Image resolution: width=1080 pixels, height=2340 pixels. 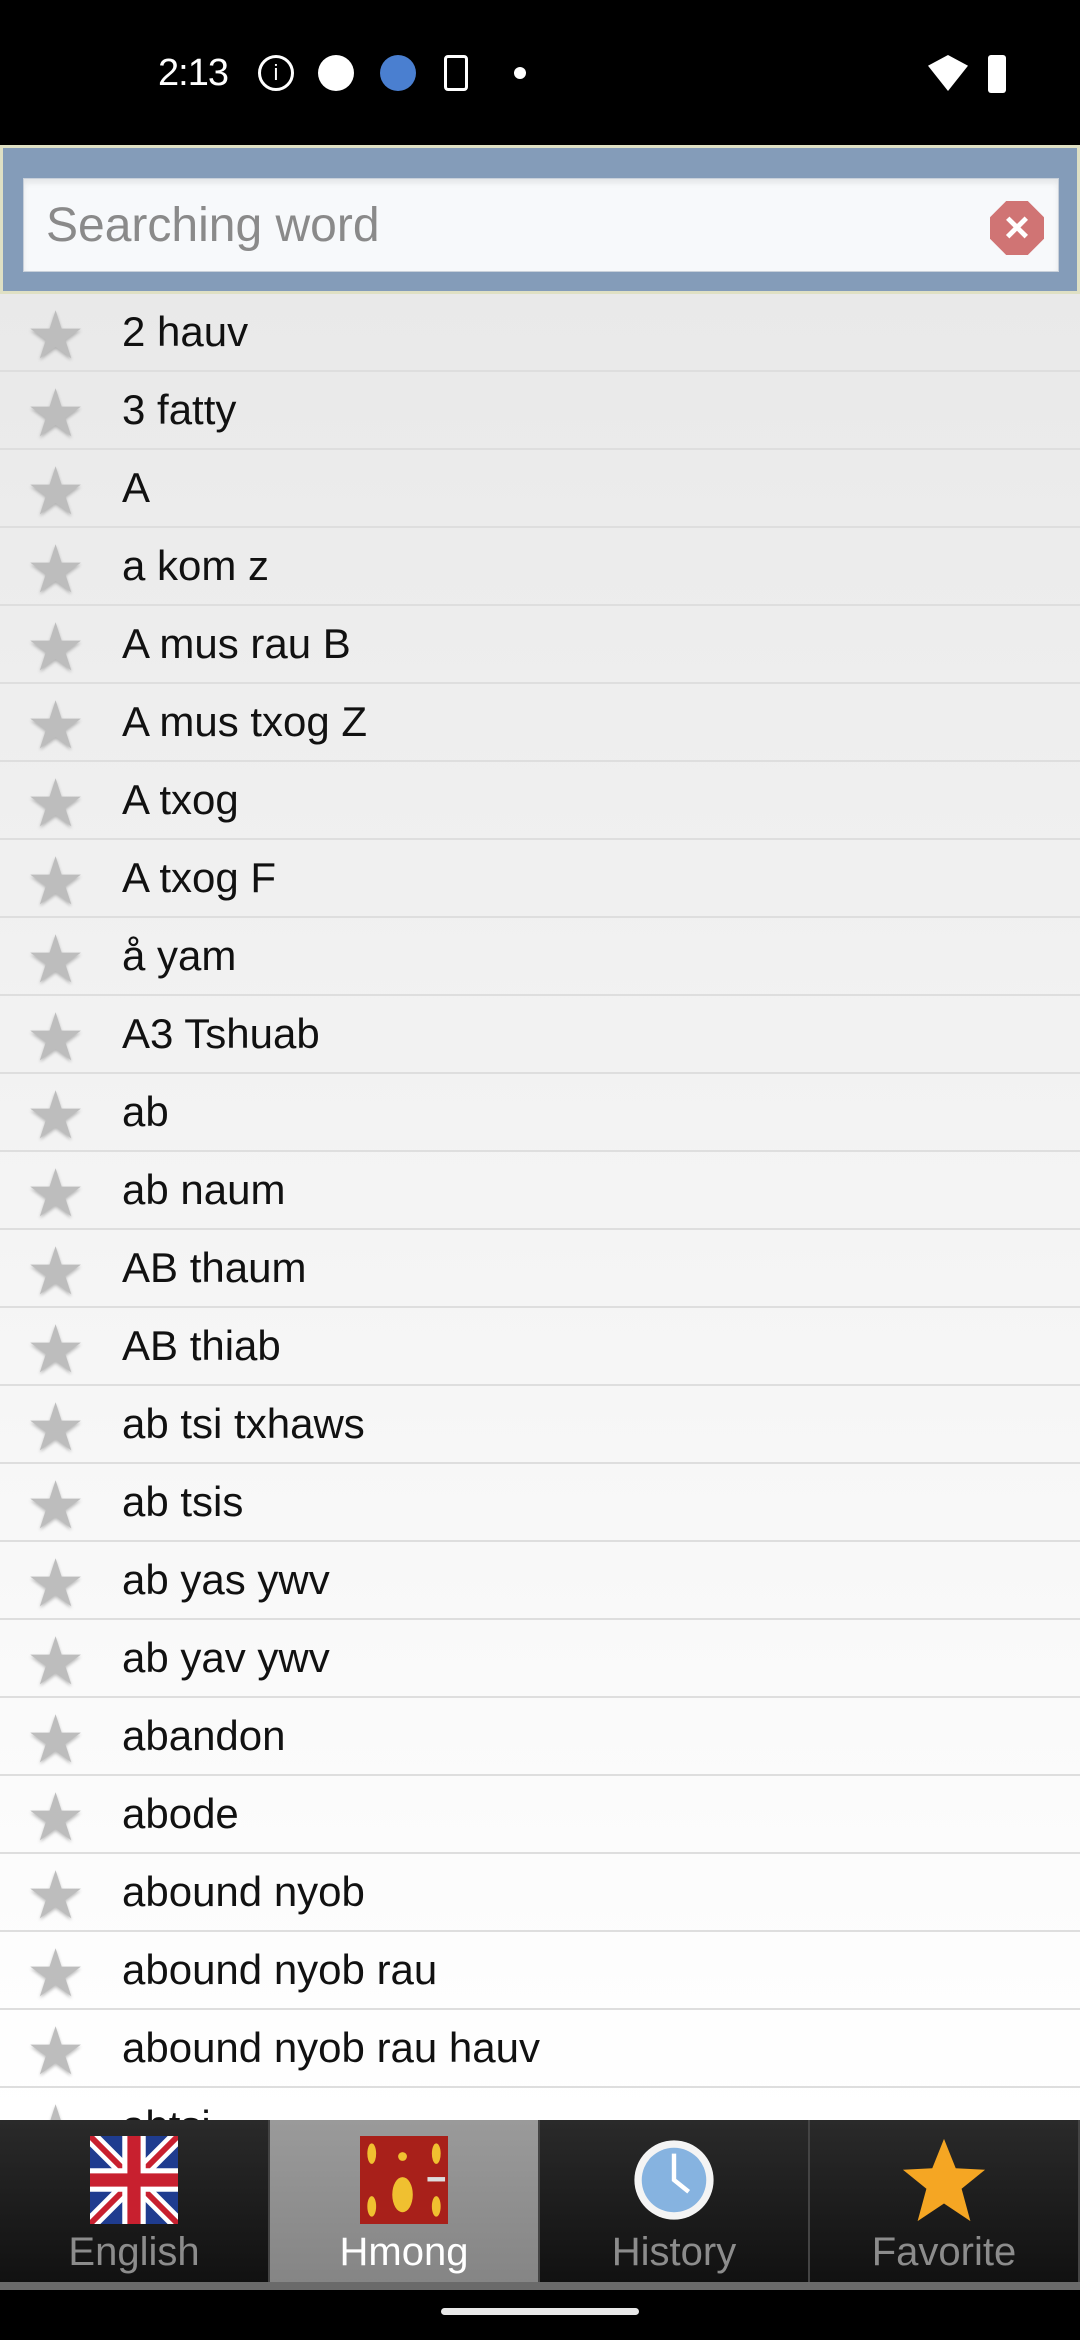 I want to click on word-label: abound nyob rau, so click(x=280, y=1969).